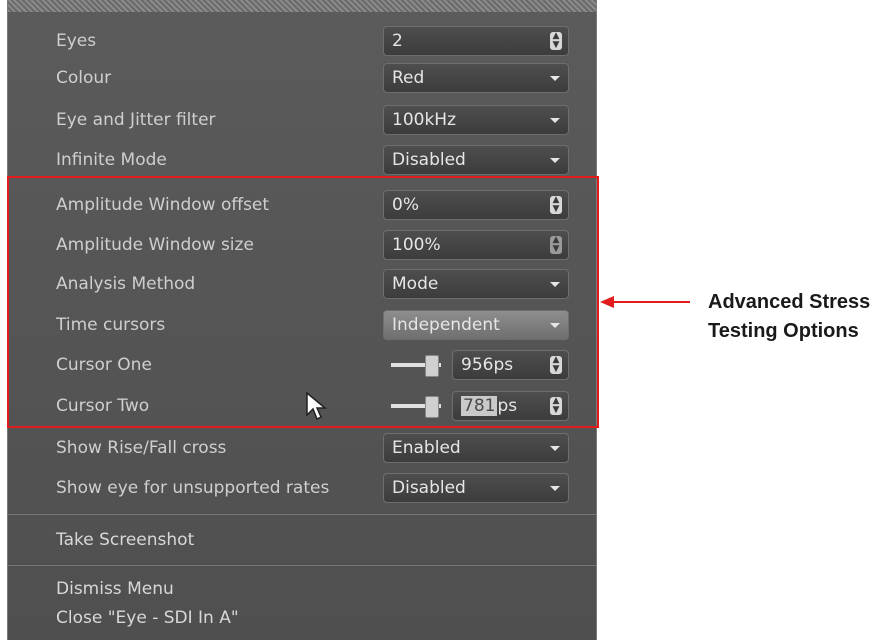  What do you see at coordinates (476, 488) in the screenshot?
I see `unsupported-rates-dropdown: Disabled` at bounding box center [476, 488].